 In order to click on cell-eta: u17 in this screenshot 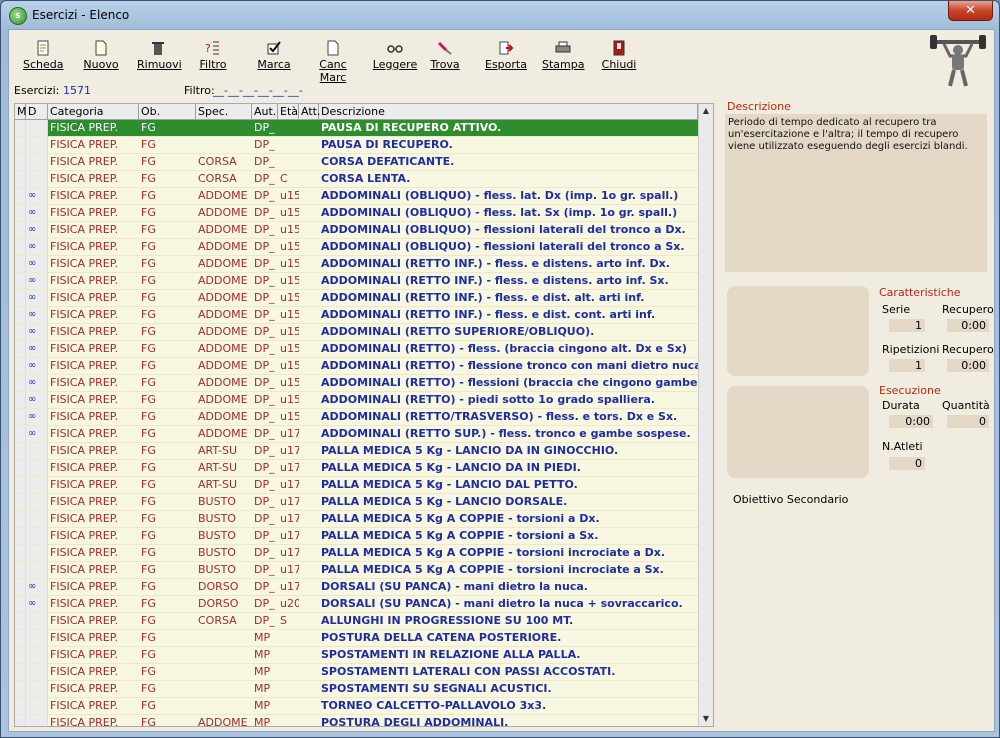, I will do `click(289, 518)`.